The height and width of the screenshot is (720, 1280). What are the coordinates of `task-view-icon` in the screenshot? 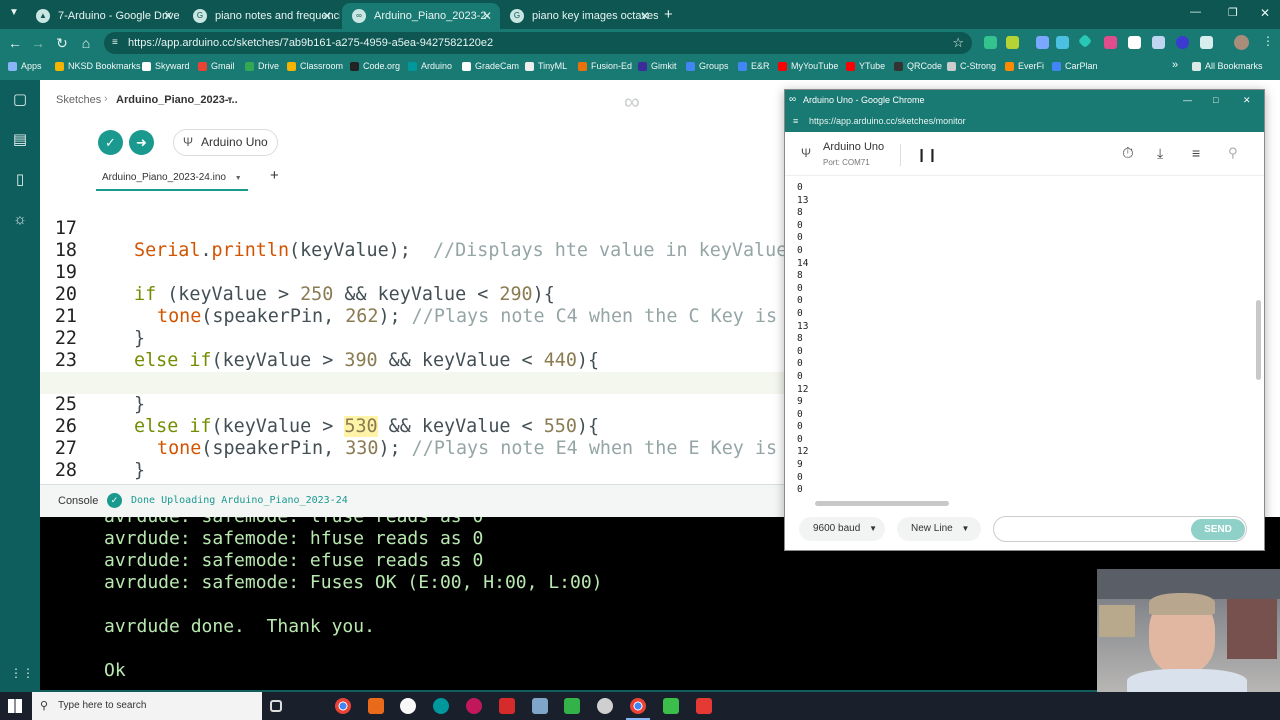 It's located at (276, 706).